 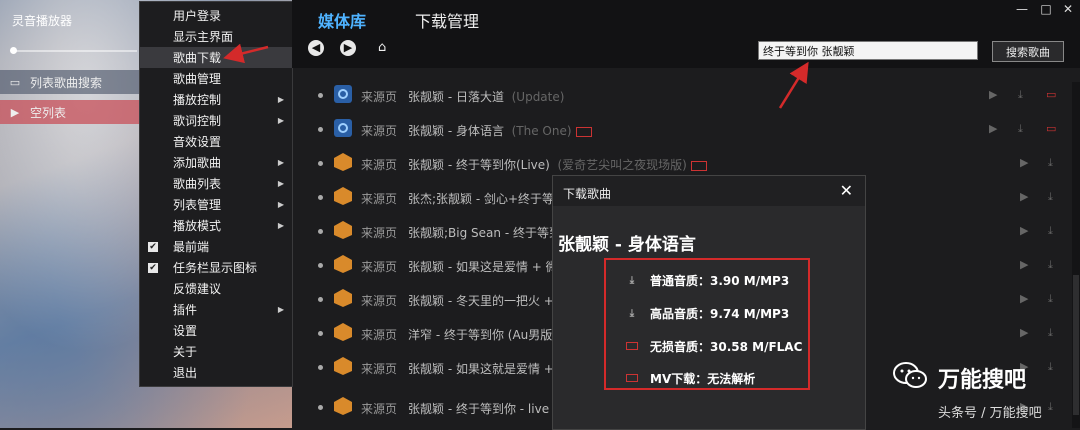 I want to click on list-item: 来源页 张靓颖 - 终于等到你(Live) (爱奇艺尖叫之夜现场版) ▶ ⤓, so click(x=686, y=164).